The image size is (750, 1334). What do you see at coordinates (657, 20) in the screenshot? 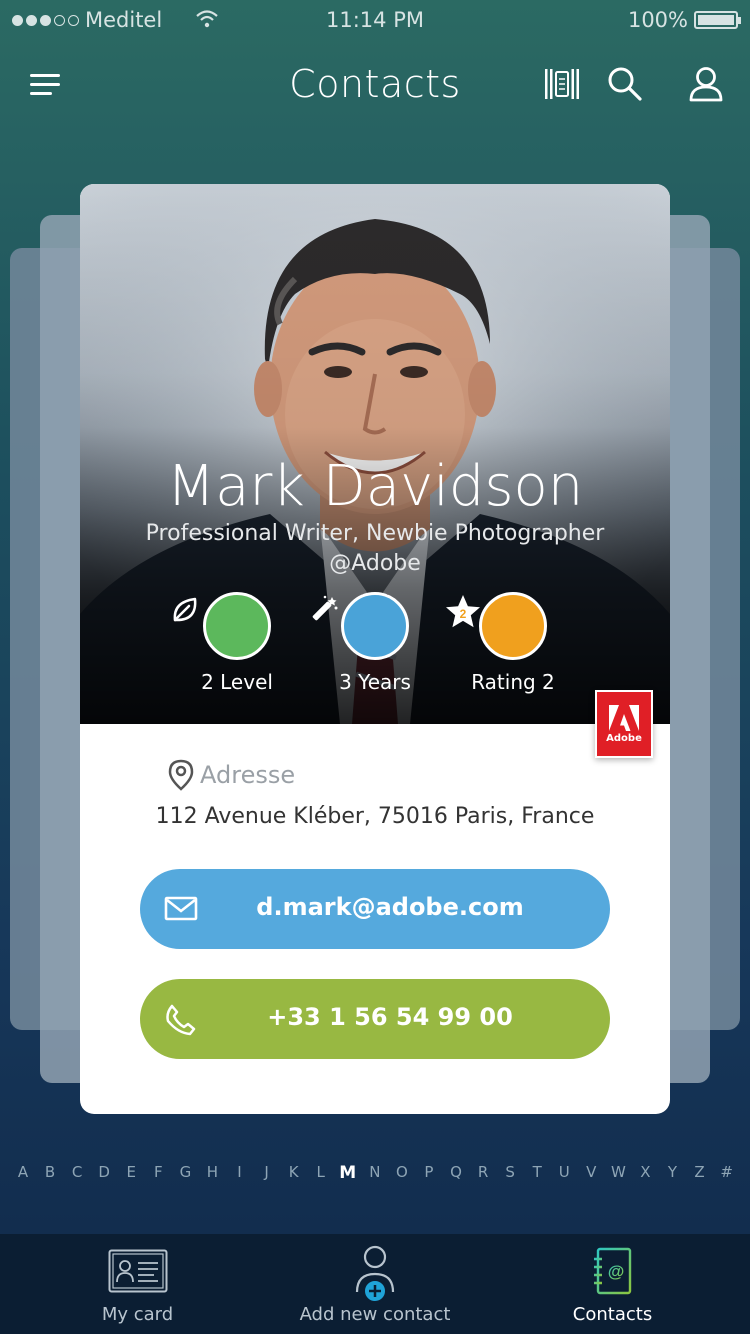
I see `battery-percent: 100%` at bounding box center [657, 20].